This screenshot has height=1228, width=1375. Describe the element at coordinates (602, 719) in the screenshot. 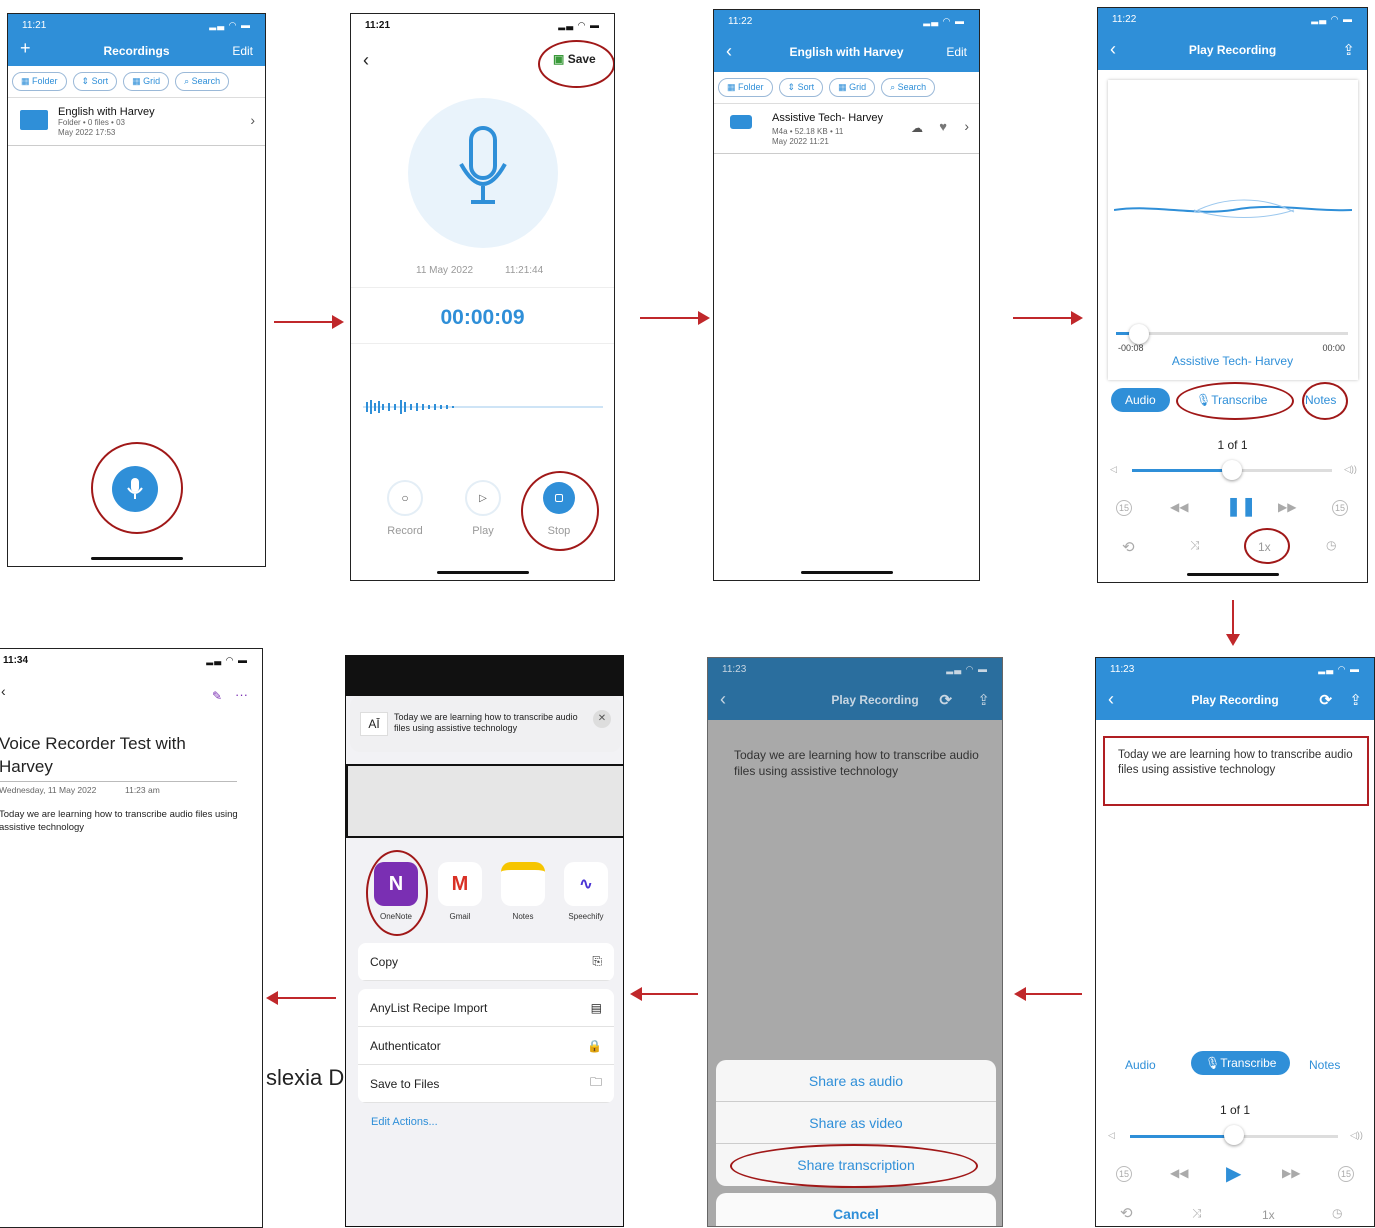

I see `close-icon: ✕` at that location.